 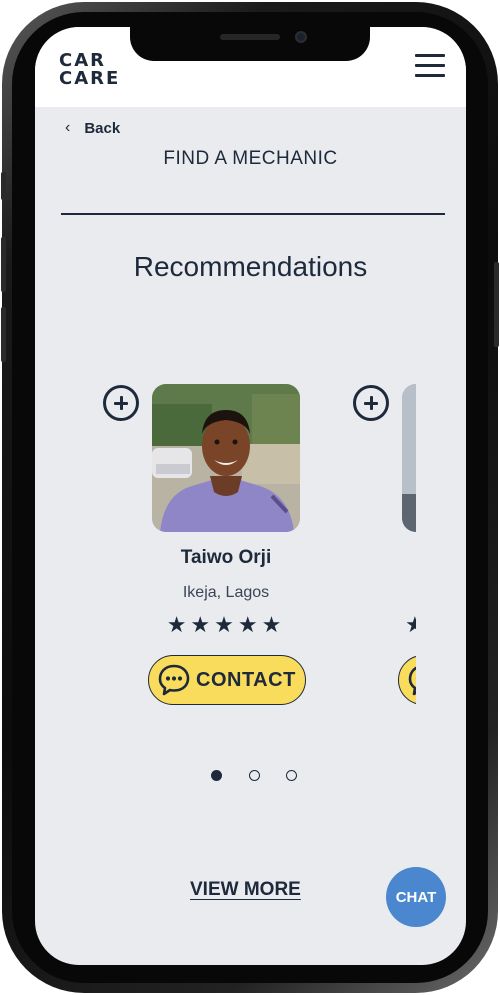 I want to click on front-camera, so click(x=301, y=37).